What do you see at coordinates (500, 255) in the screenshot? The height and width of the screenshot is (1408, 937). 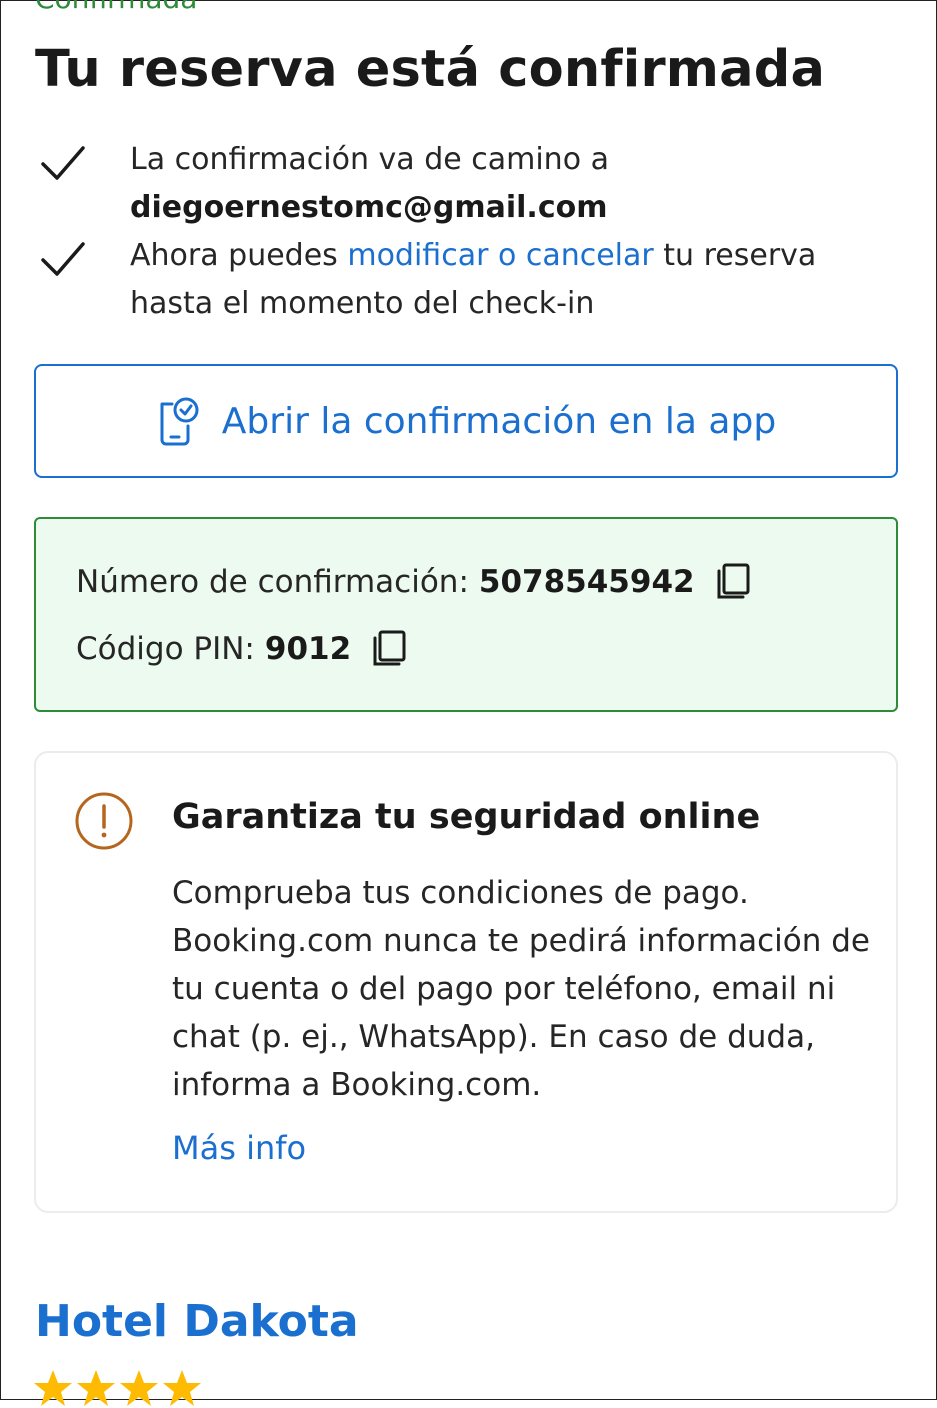 I see `modify-cancel-link: modificar o cancelar` at bounding box center [500, 255].